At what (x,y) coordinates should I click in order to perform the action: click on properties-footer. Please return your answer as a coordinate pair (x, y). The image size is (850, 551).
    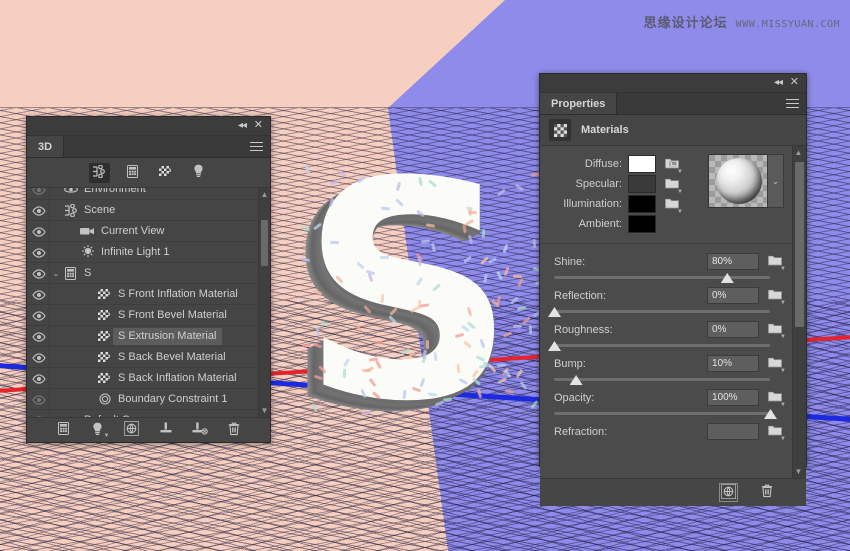
    Looking at the image, I should click on (673, 492).